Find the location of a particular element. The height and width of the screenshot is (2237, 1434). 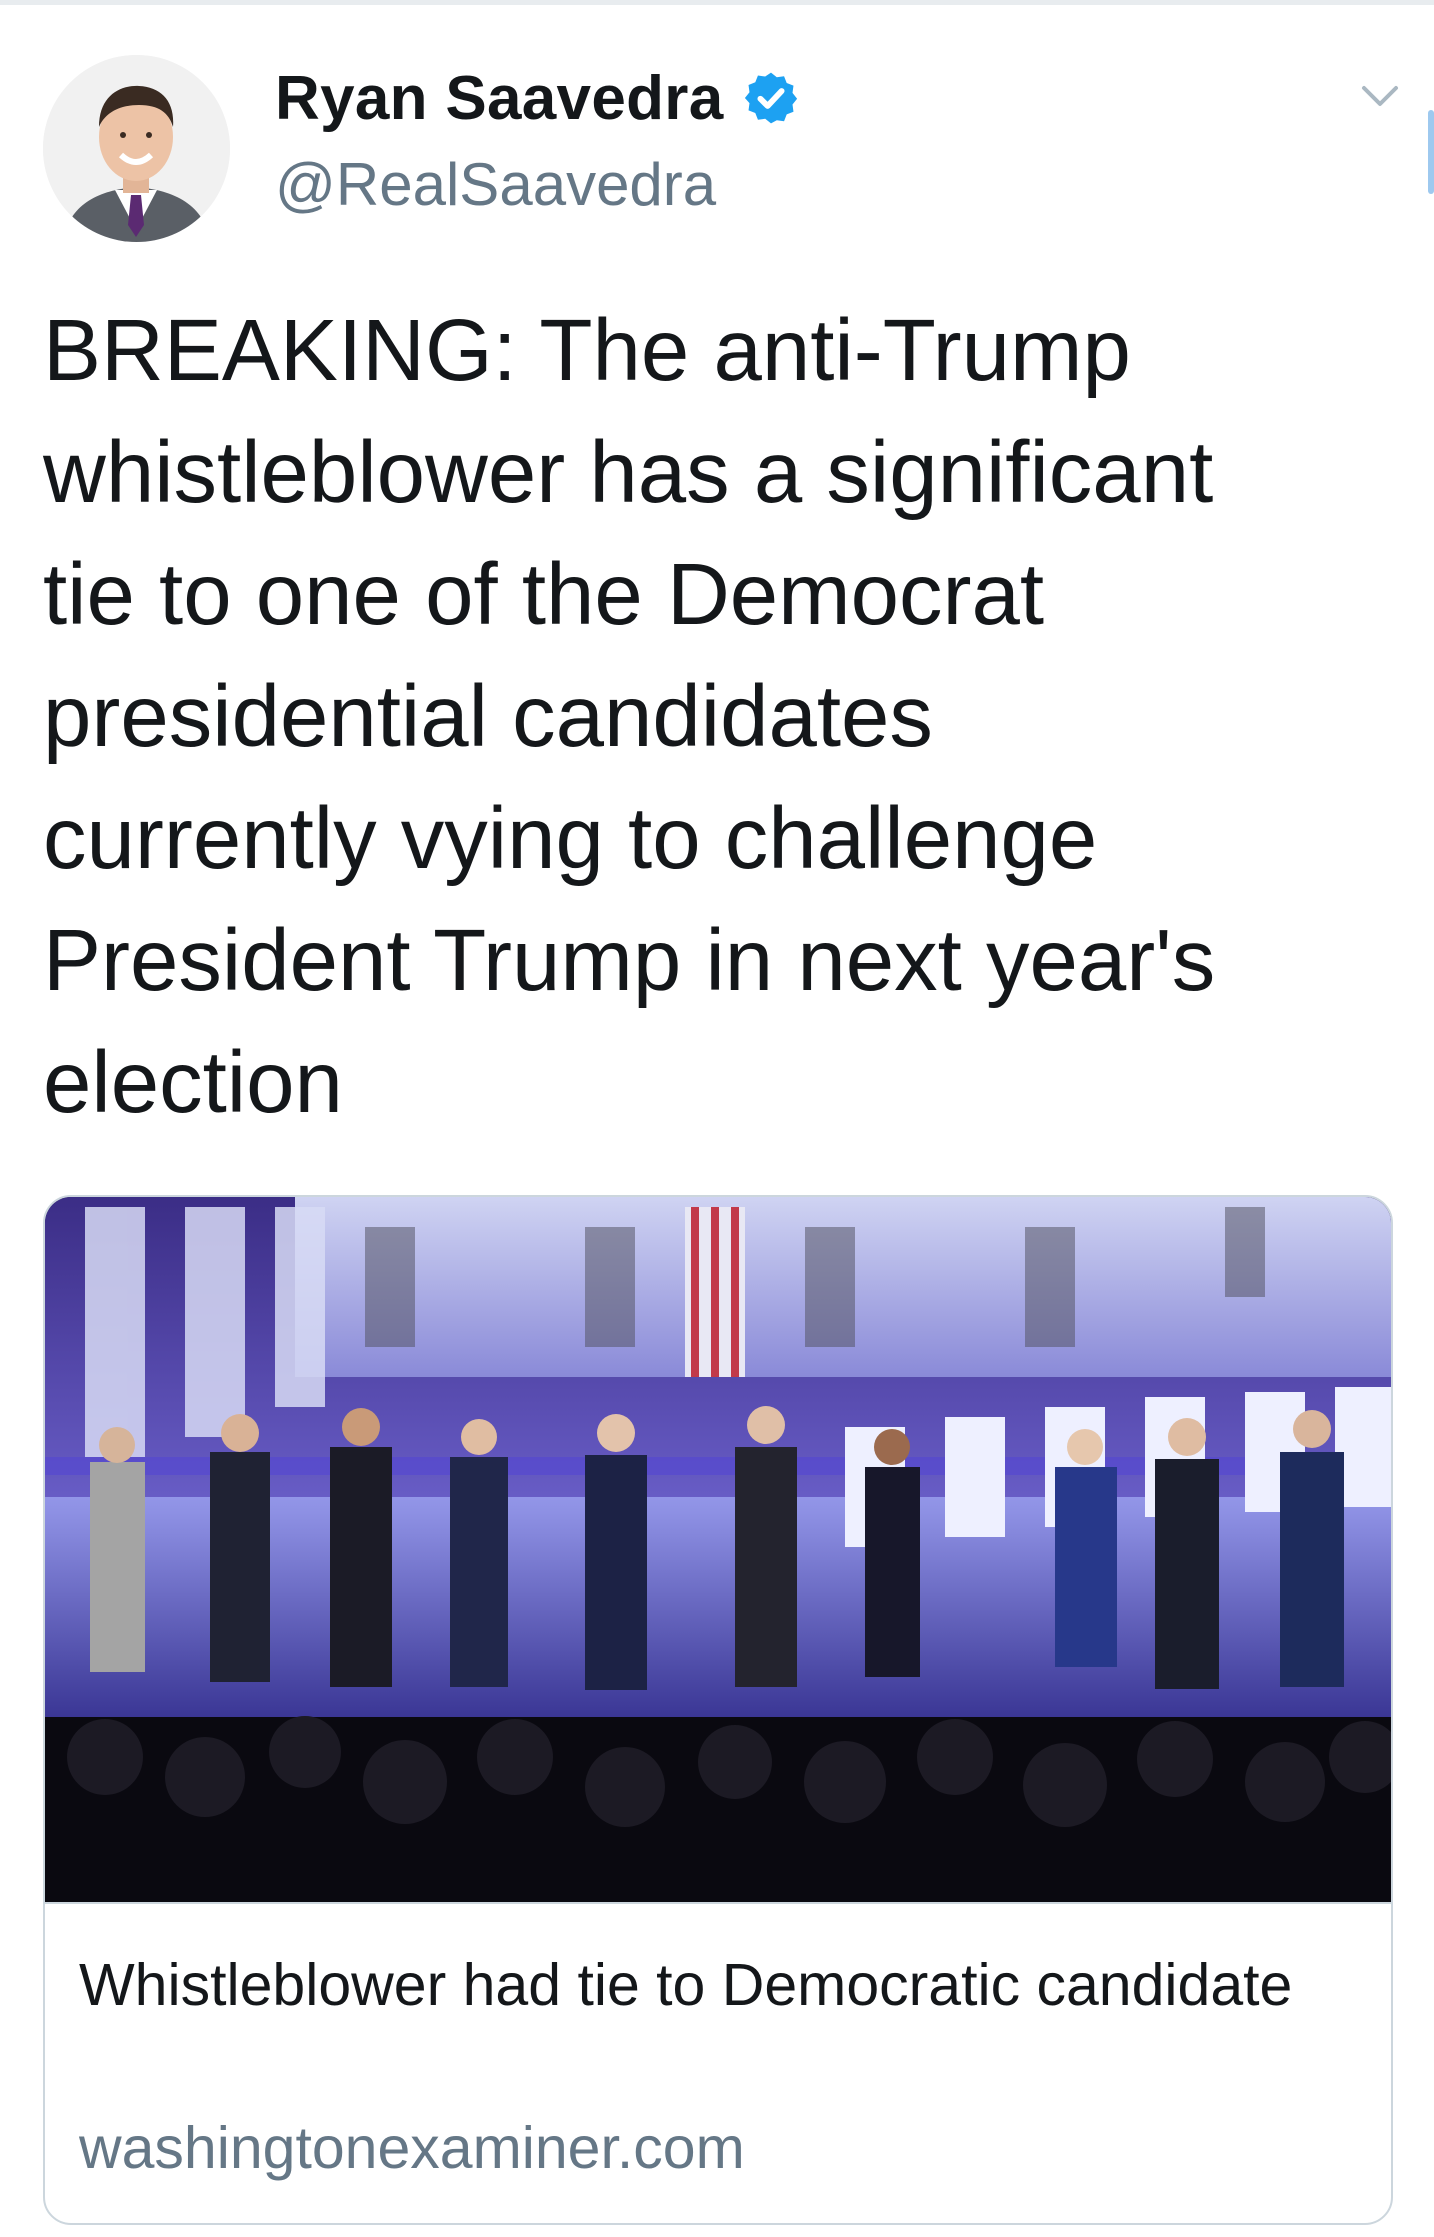

profile-photo-icon is located at coordinates (136, 148).